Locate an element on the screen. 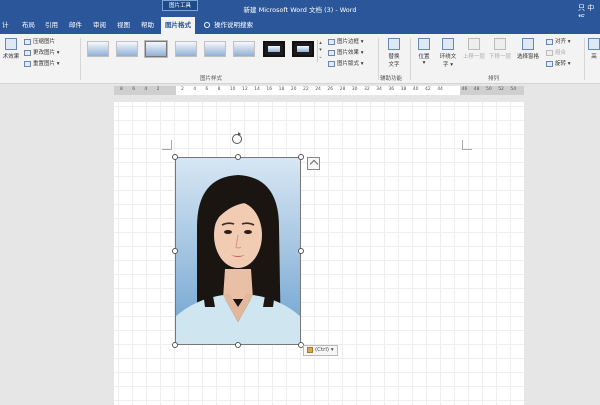  tell-me-search: 操作说明搜索 is located at coordinates (228, 25).